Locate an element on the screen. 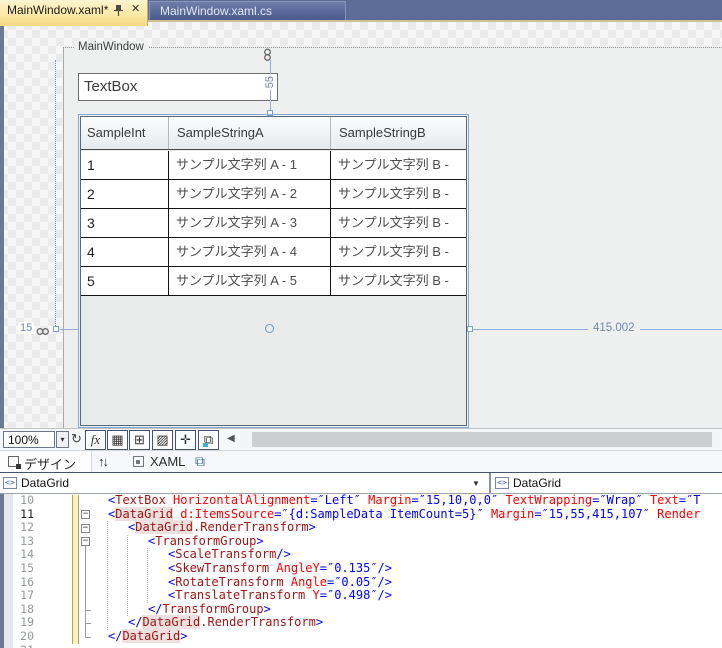 This screenshot has width=722, height=648. chevron-down-icon: ▼ is located at coordinates (476, 483).